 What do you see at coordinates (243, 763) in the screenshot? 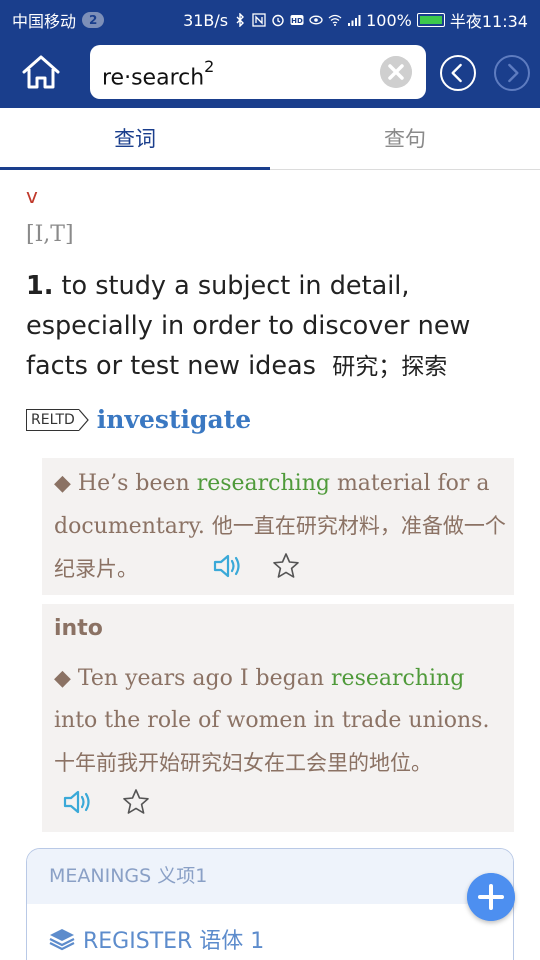
I see `example-translation: 十年前我开始研究妇女在工会里的地位。` at bounding box center [243, 763].